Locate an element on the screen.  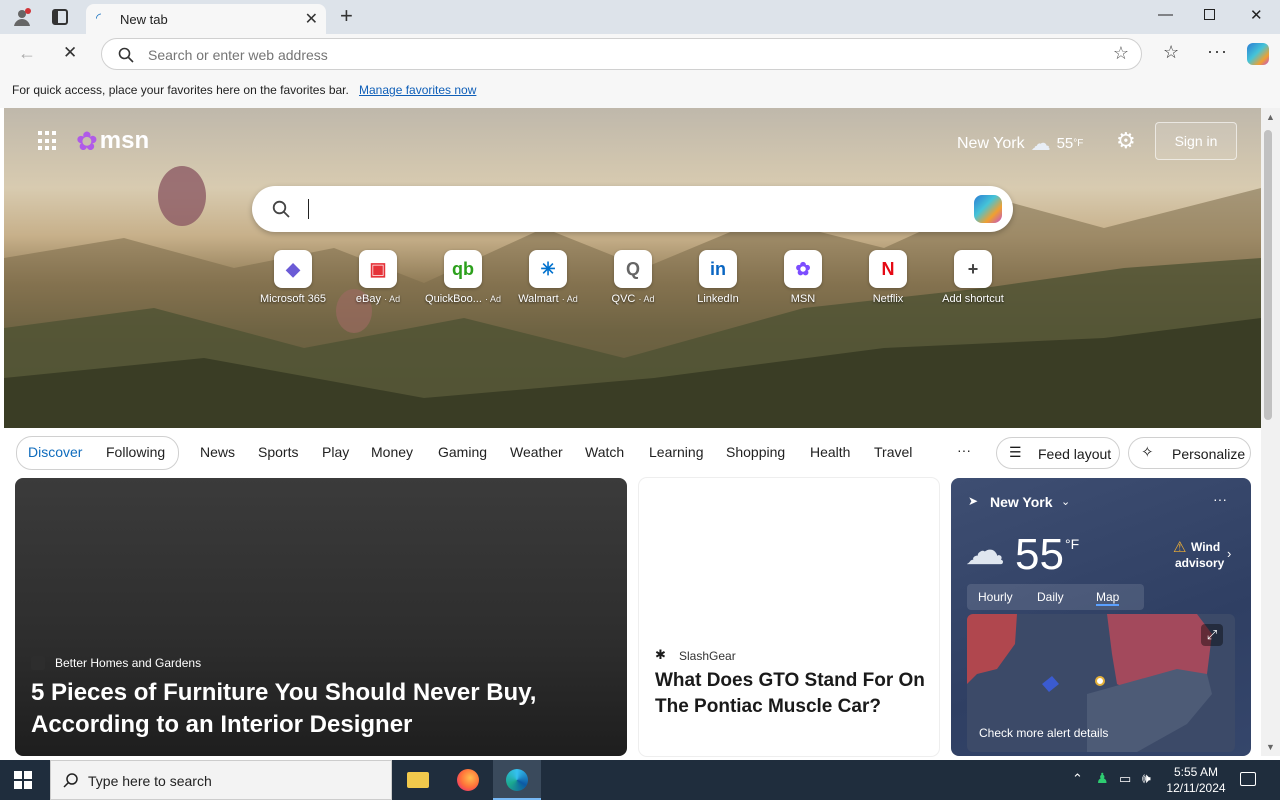
address-bar: ☆ is located at coordinates (621, 54).